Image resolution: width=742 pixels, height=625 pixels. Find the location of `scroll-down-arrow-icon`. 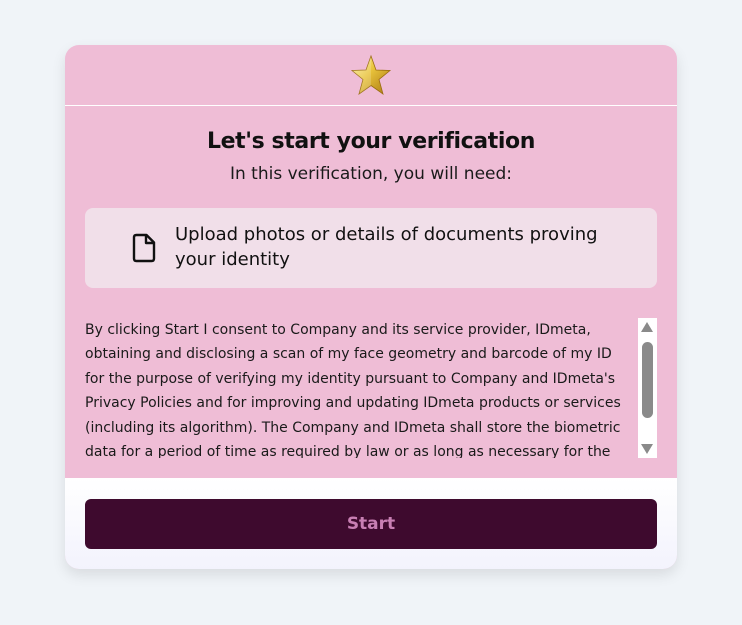

scroll-down-arrow-icon is located at coordinates (647, 449).